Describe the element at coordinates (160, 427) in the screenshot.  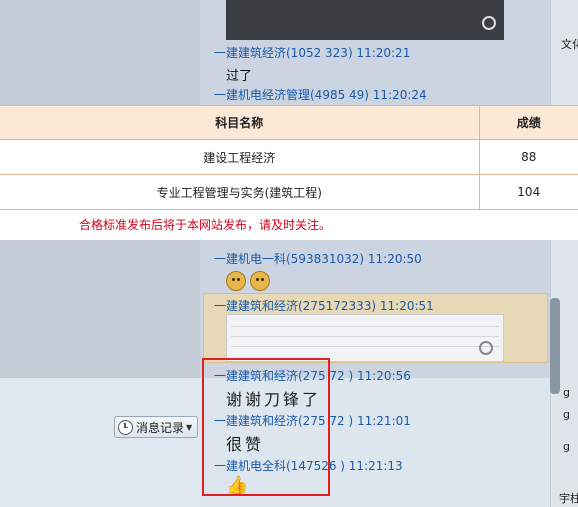
I see `message-history-label: 消息记录` at that location.